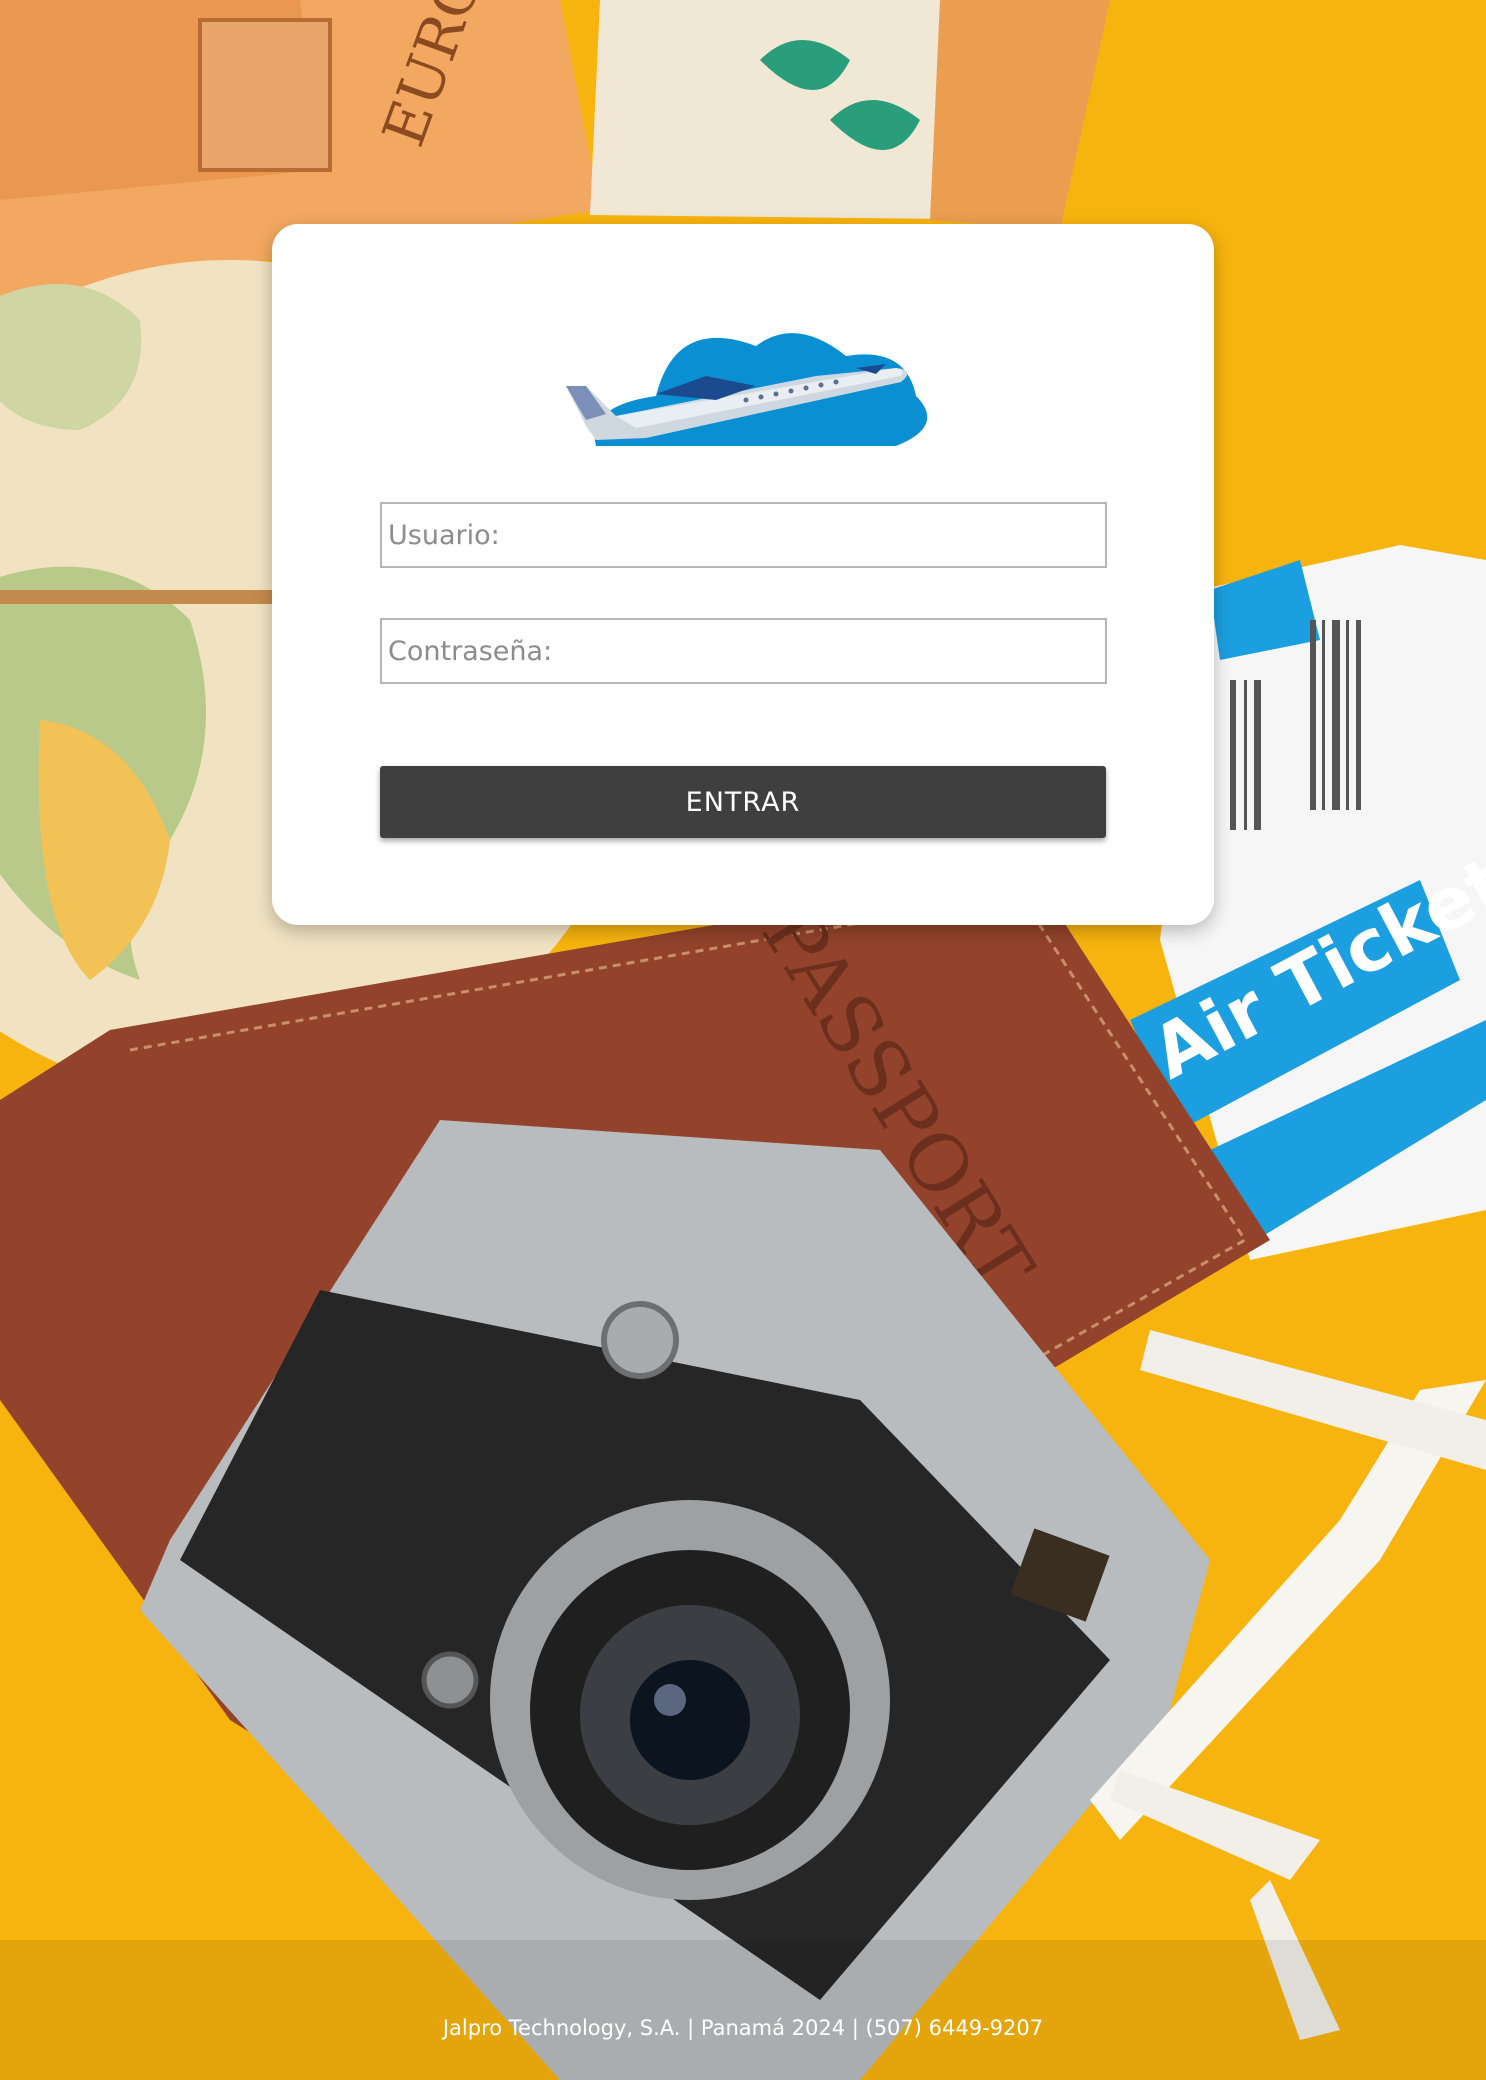 Image resolution: width=1486 pixels, height=2080 pixels. What do you see at coordinates (747, 389) in the screenshot?
I see `airplane-logo-icon` at bounding box center [747, 389].